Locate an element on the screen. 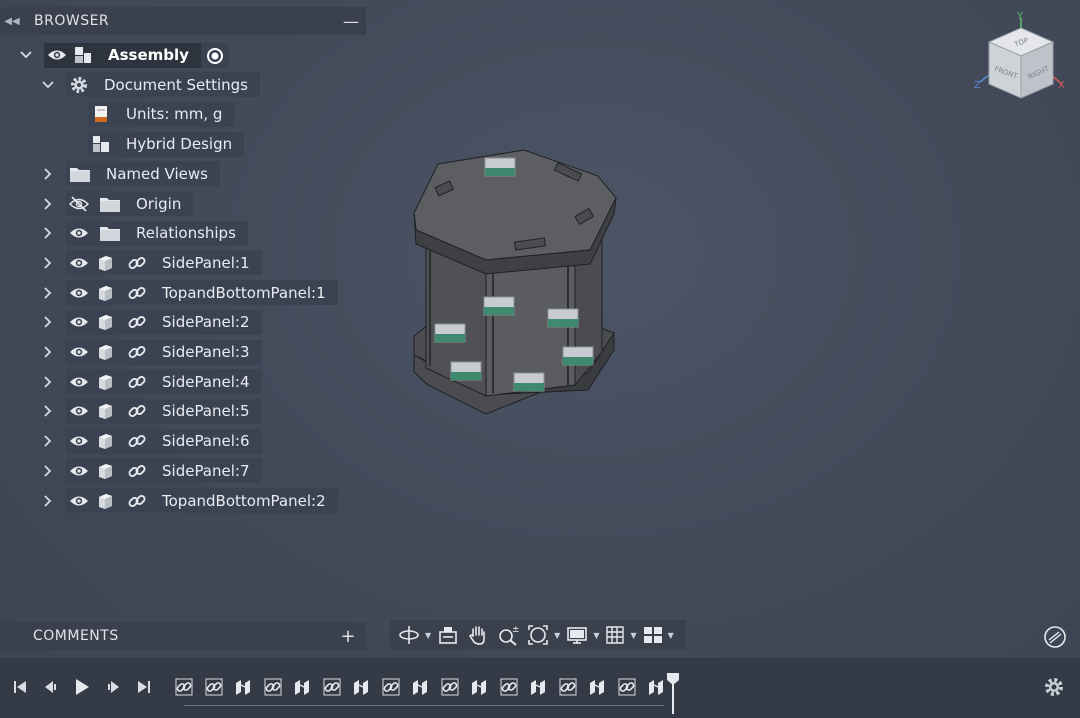  look-at-icon is located at coordinates (448, 635).